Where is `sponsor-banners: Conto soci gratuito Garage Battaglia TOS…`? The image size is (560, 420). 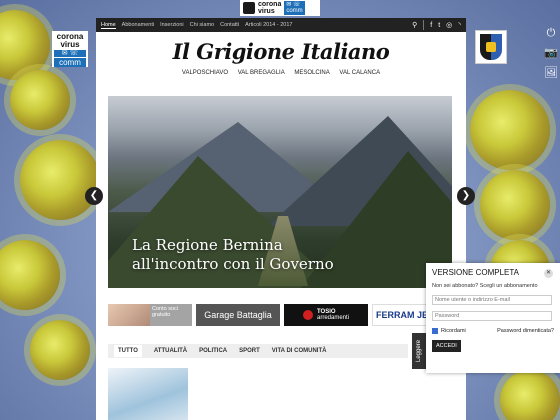 sponsor-banners: Conto soci gratuito Garage Battaglia TOS… is located at coordinates (285, 315).